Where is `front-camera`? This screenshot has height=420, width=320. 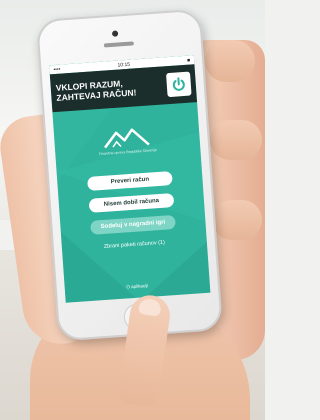
front-camera is located at coordinates (115, 33).